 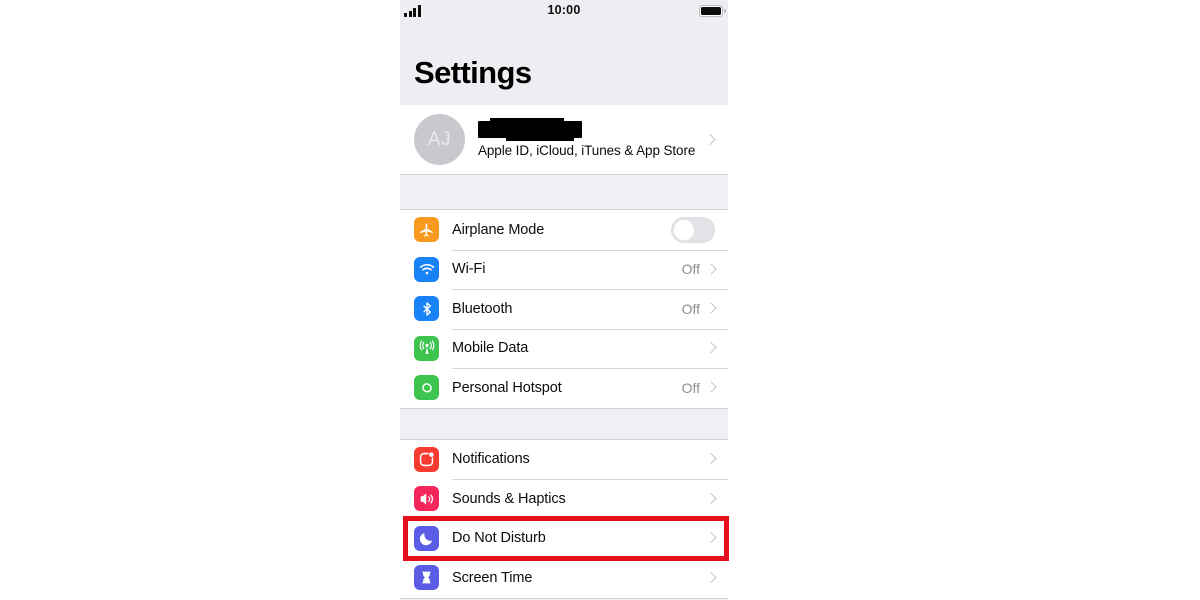 I want to click on apple-id-row: AJ Apple ID, iCloud, iTunes & App Store, so click(x=564, y=139).